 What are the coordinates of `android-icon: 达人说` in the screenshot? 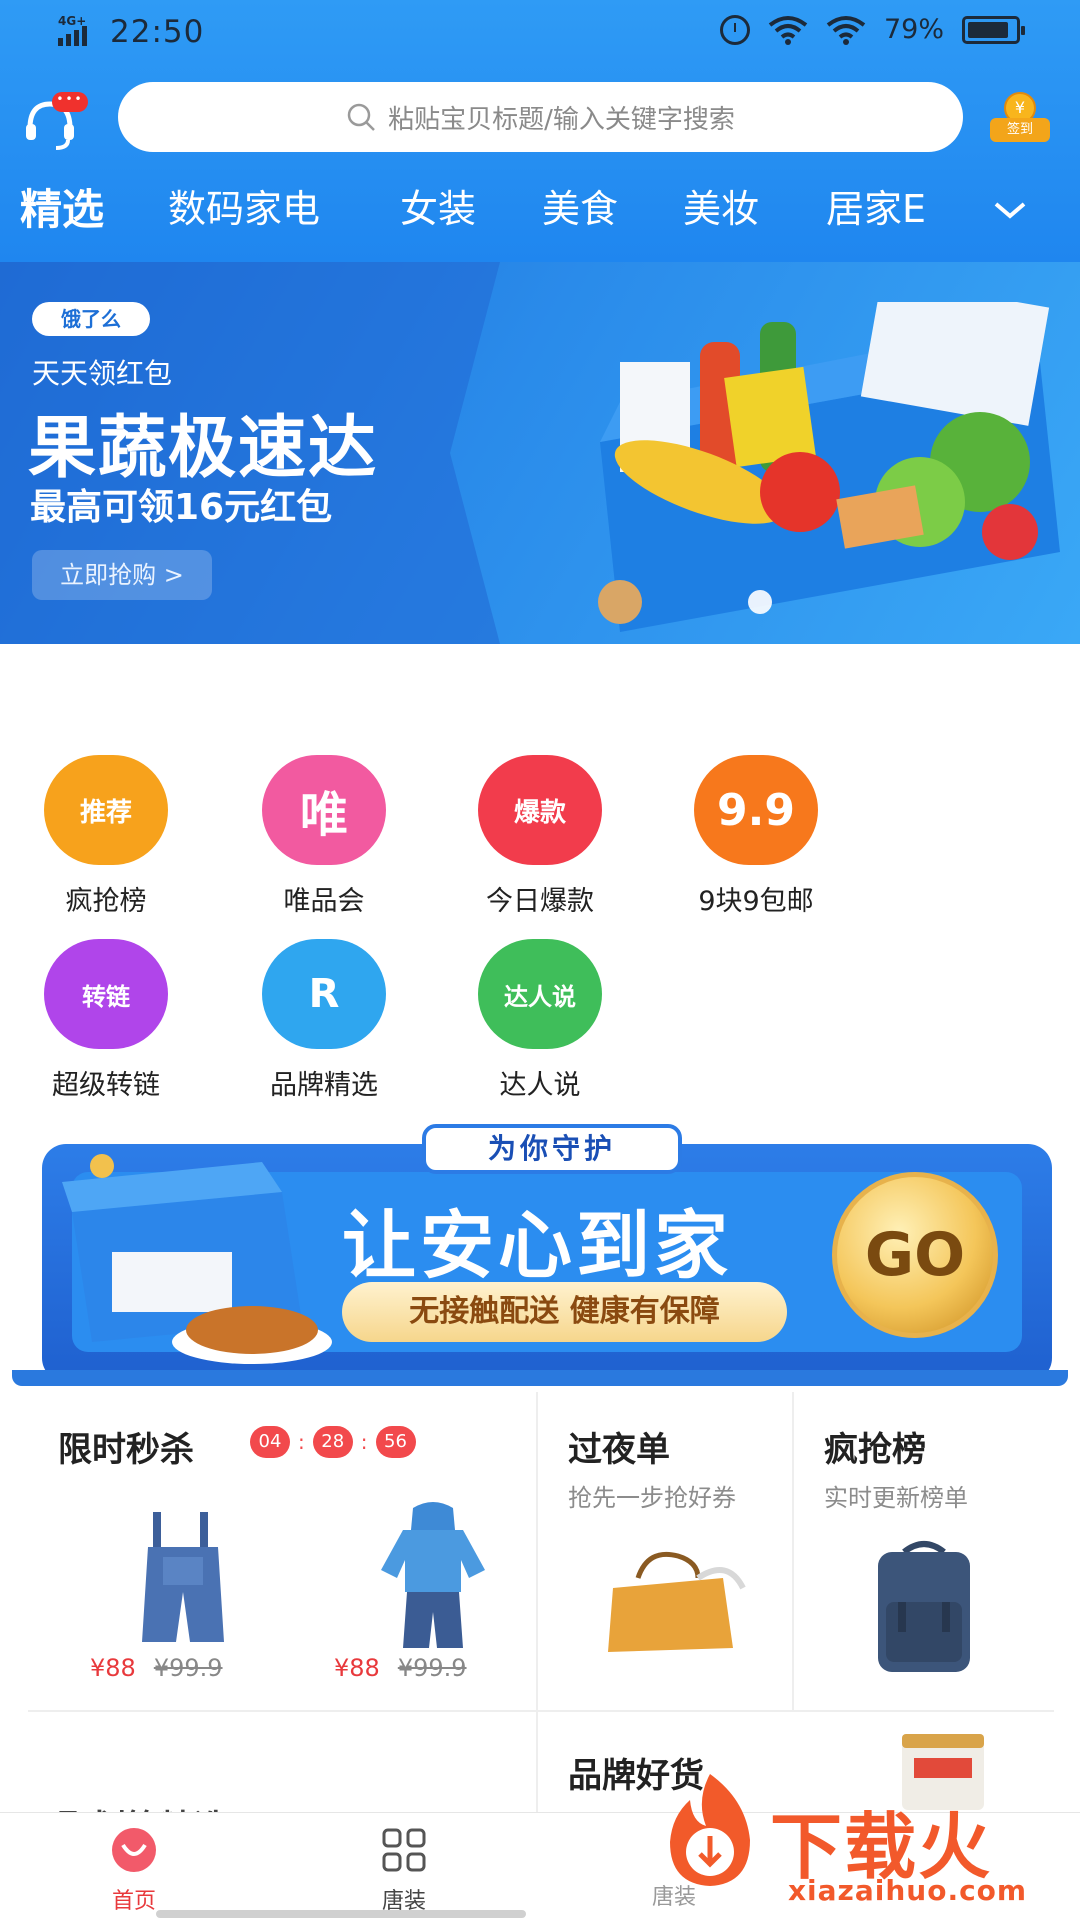 It's located at (540, 994).